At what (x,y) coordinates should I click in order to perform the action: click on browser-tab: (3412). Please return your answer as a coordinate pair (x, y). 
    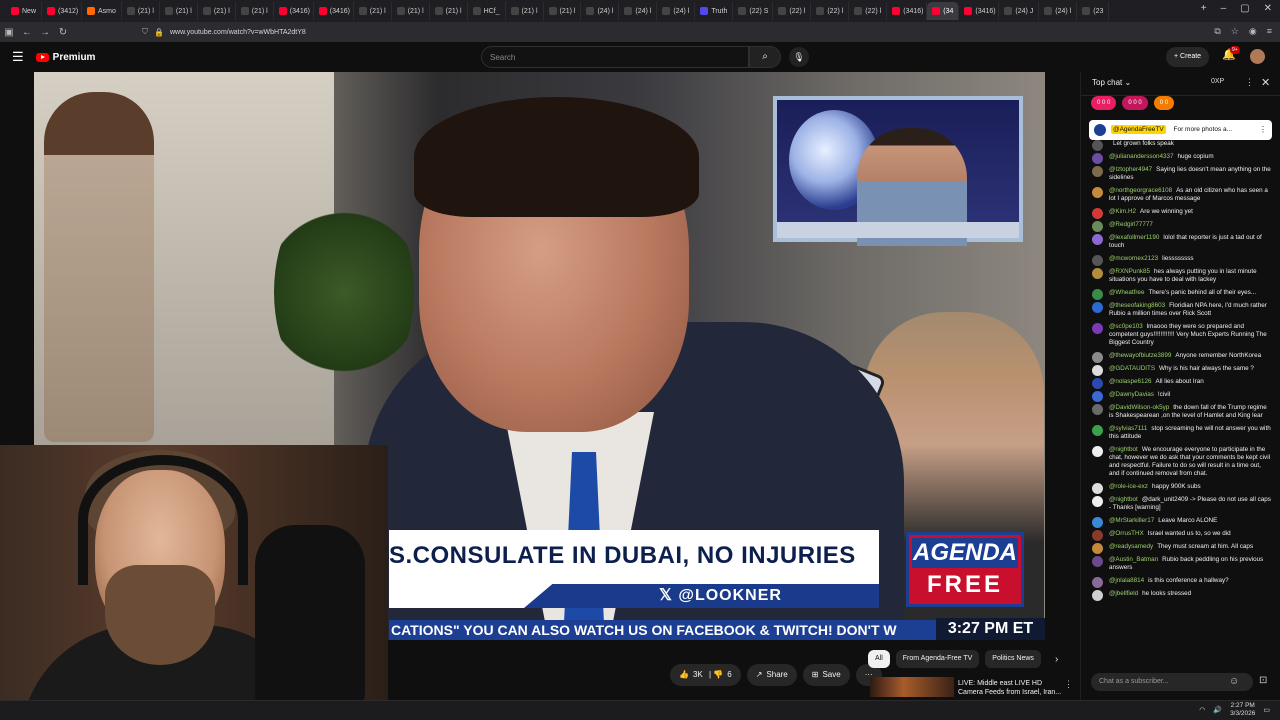
    Looking at the image, I should click on (62, 11).